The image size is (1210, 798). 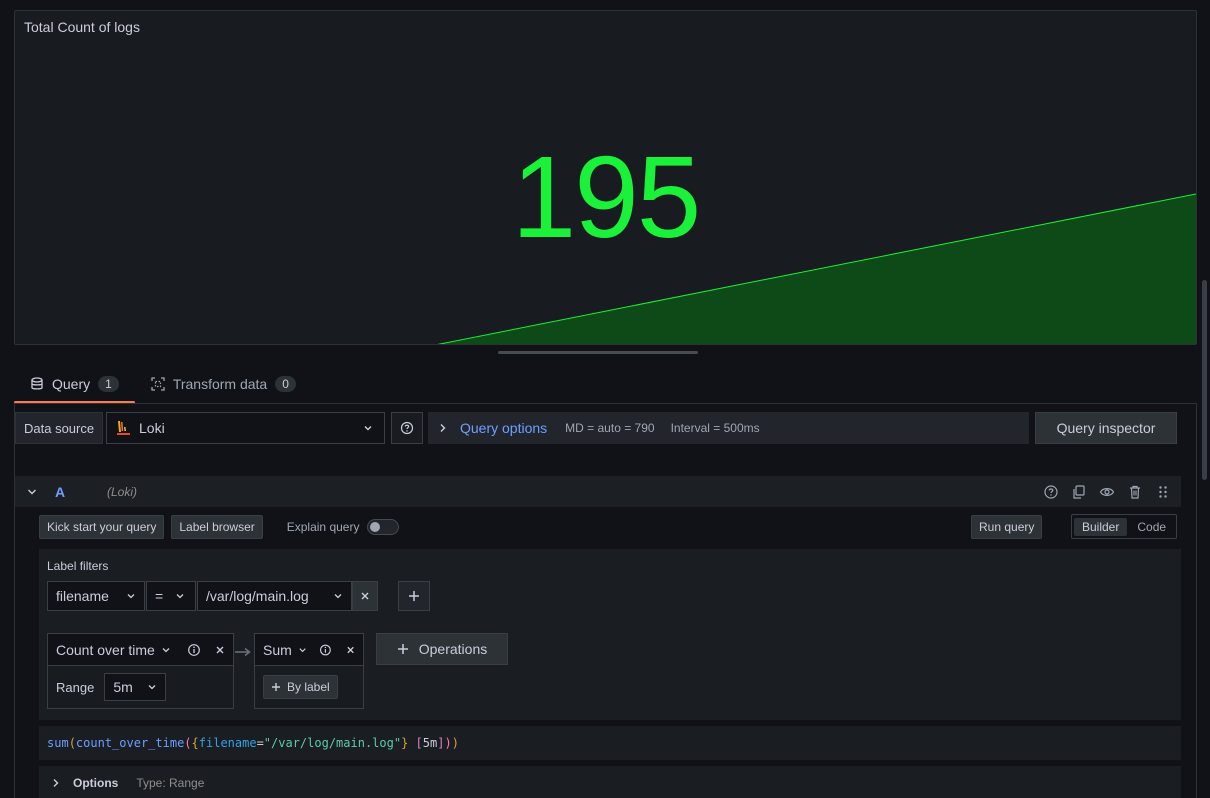 I want to click on transform-icon, so click(x=158, y=384).